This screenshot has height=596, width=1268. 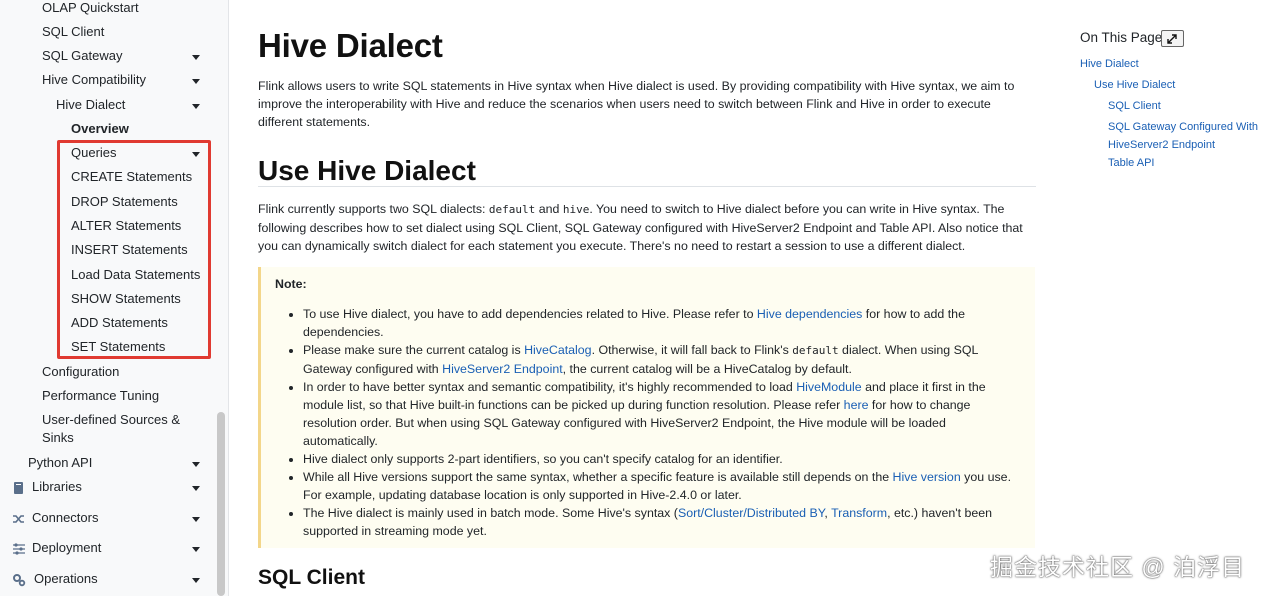 What do you see at coordinates (1174, 85) in the screenshot?
I see `toc-link-use-hive-dialect: Use Hive Dialect` at bounding box center [1174, 85].